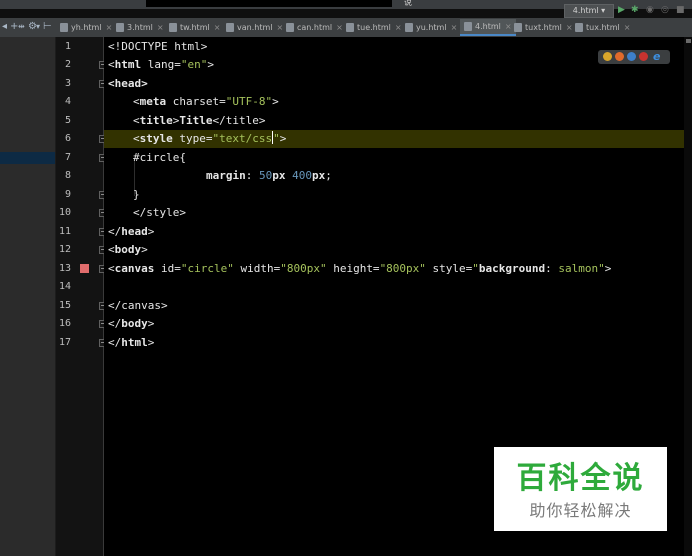  What do you see at coordinates (64, 305) in the screenshot?
I see `line-number: 15` at bounding box center [64, 305].